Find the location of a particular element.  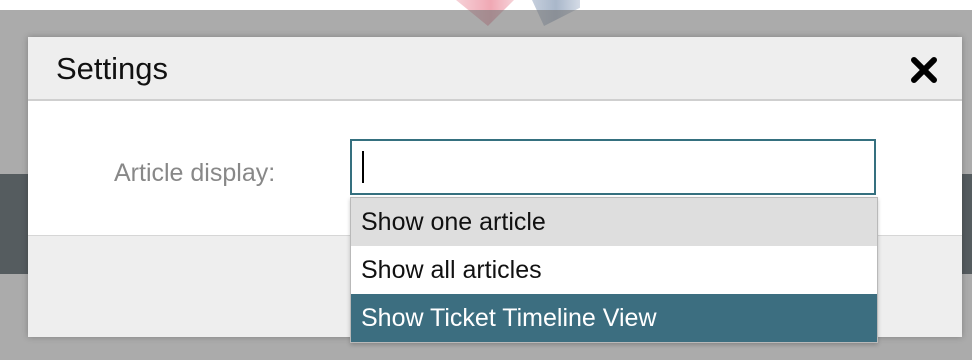

close-button is located at coordinates (924, 70).